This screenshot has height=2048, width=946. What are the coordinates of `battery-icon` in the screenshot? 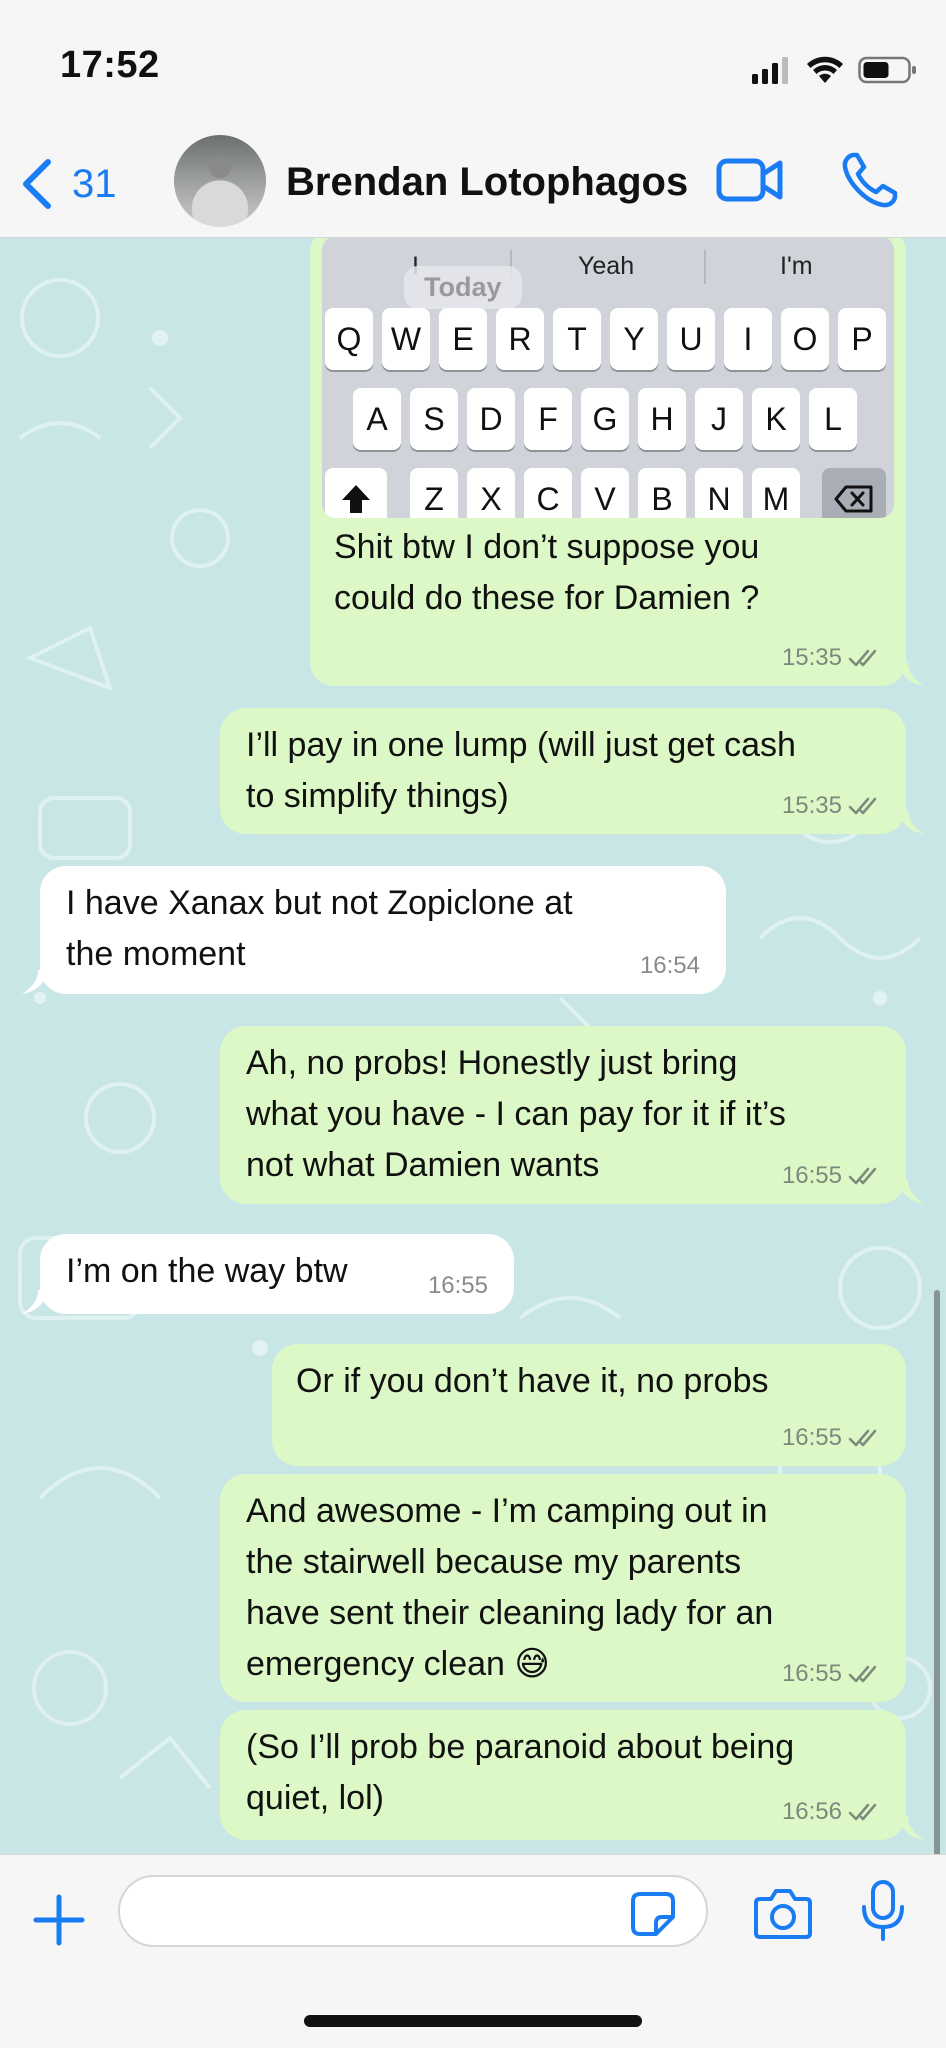 It's located at (887, 70).